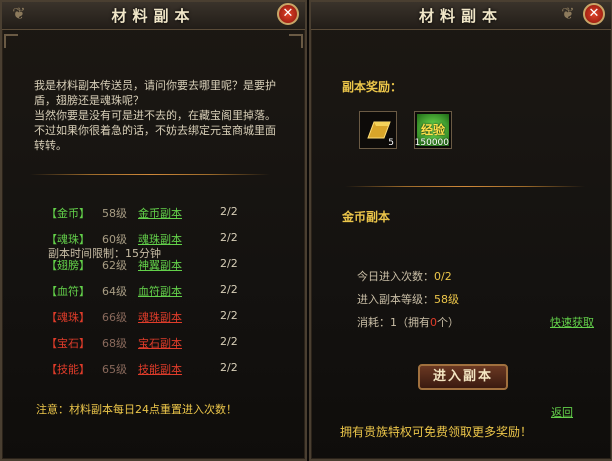 The height and width of the screenshot is (461, 612). I want to click on reward-qty: 5, so click(391, 143).